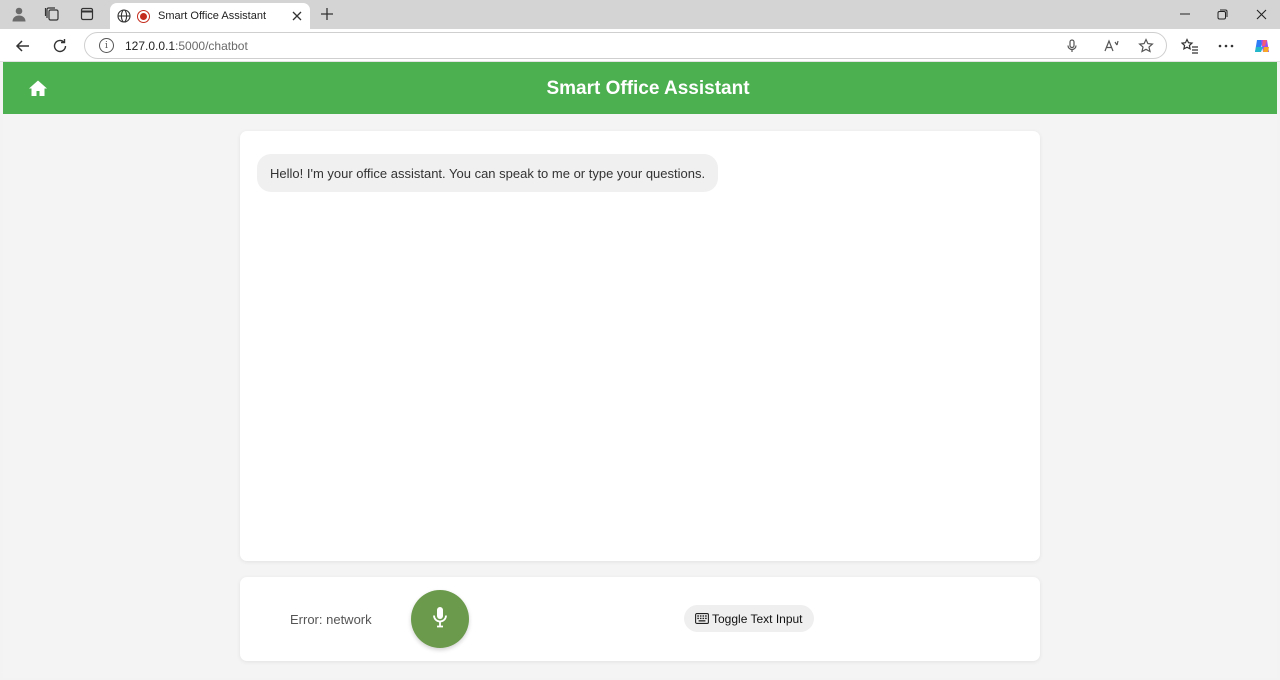 This screenshot has height=680, width=1280. I want to click on browser-tab-bar: Smart Office Assistant, so click(640, 14).